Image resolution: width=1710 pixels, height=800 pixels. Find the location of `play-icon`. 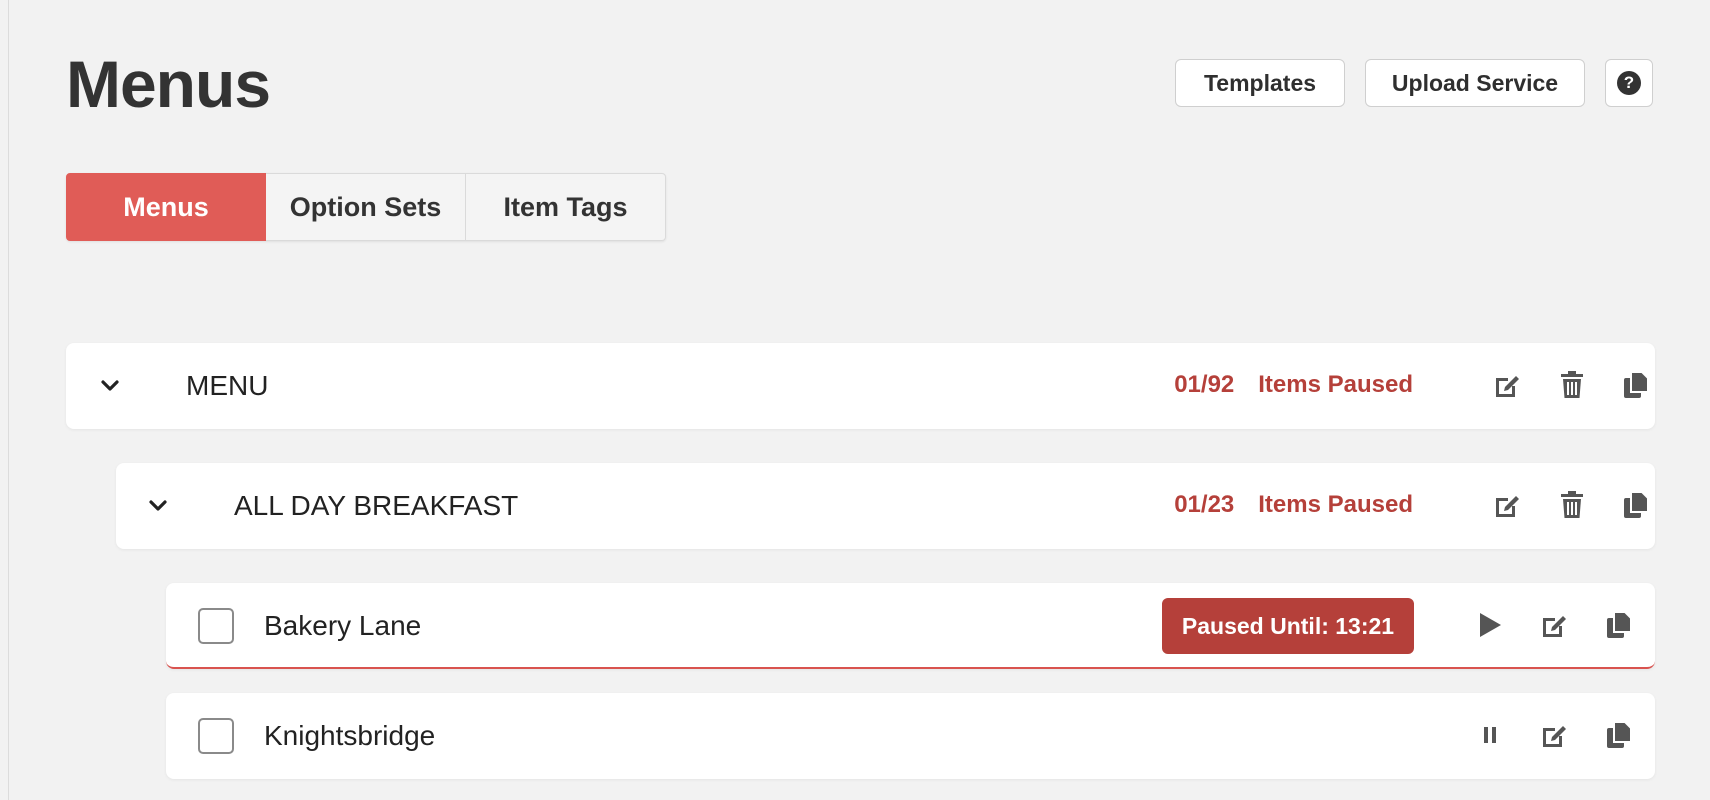

play-icon is located at coordinates (1490, 625).